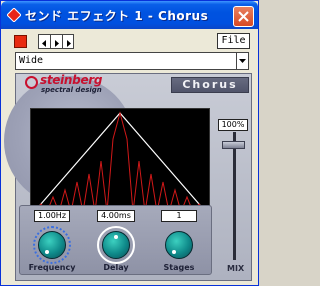 The width and height of the screenshot is (320, 286). Describe the element at coordinates (116, 245) in the screenshot. I see `delay-knob` at that location.